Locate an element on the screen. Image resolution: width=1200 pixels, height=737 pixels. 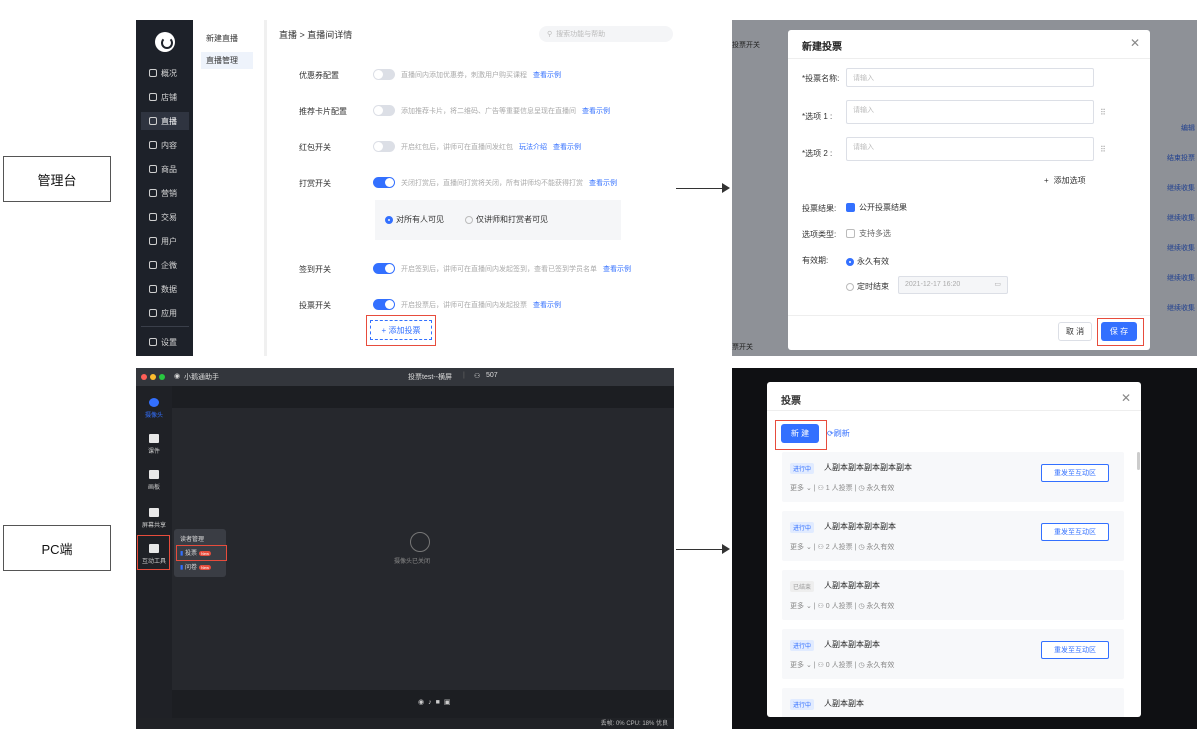
pc-tool-3: 屏幕共享 is located at coordinates (154, 518).